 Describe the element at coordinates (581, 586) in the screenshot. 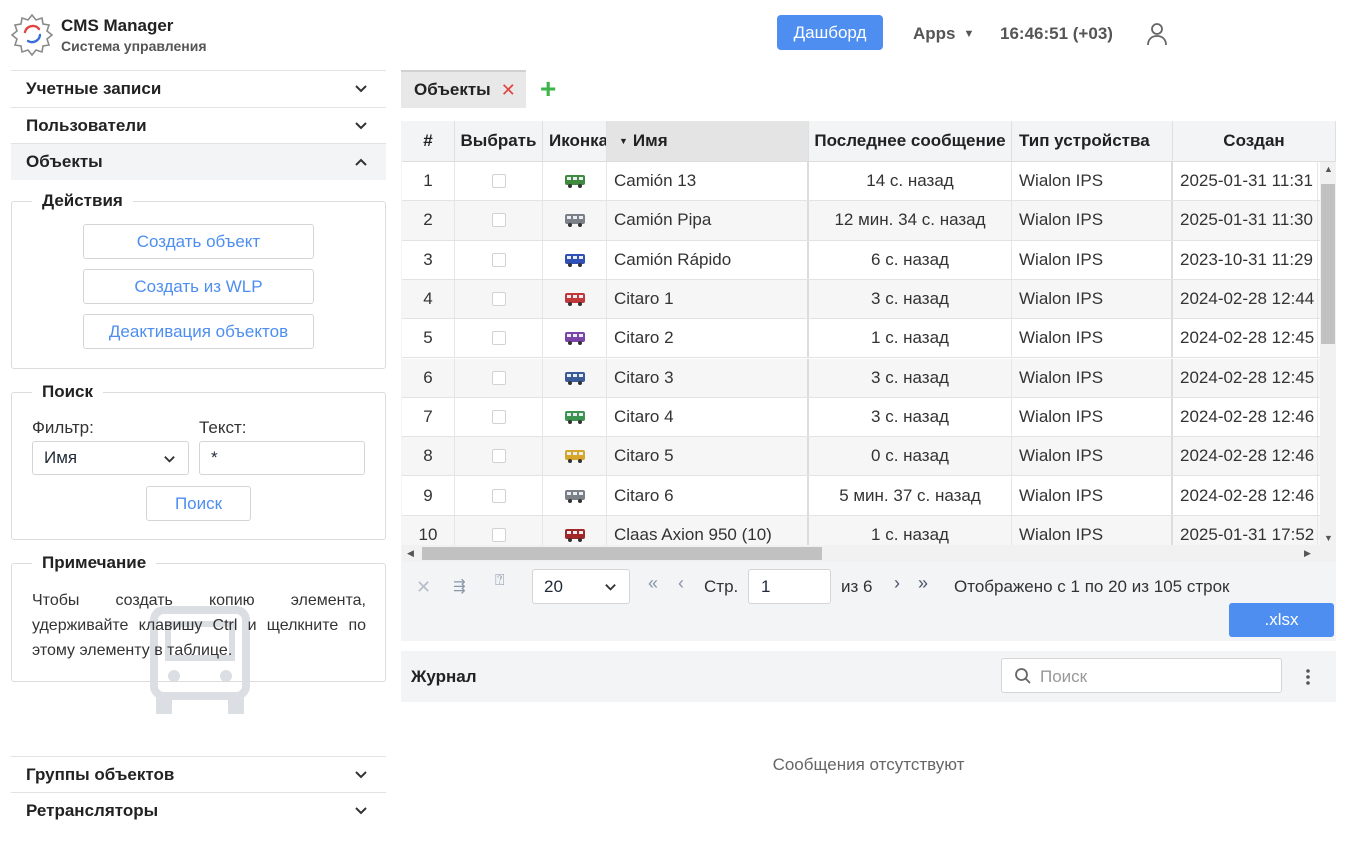

I see `page-size-select: 20` at that location.